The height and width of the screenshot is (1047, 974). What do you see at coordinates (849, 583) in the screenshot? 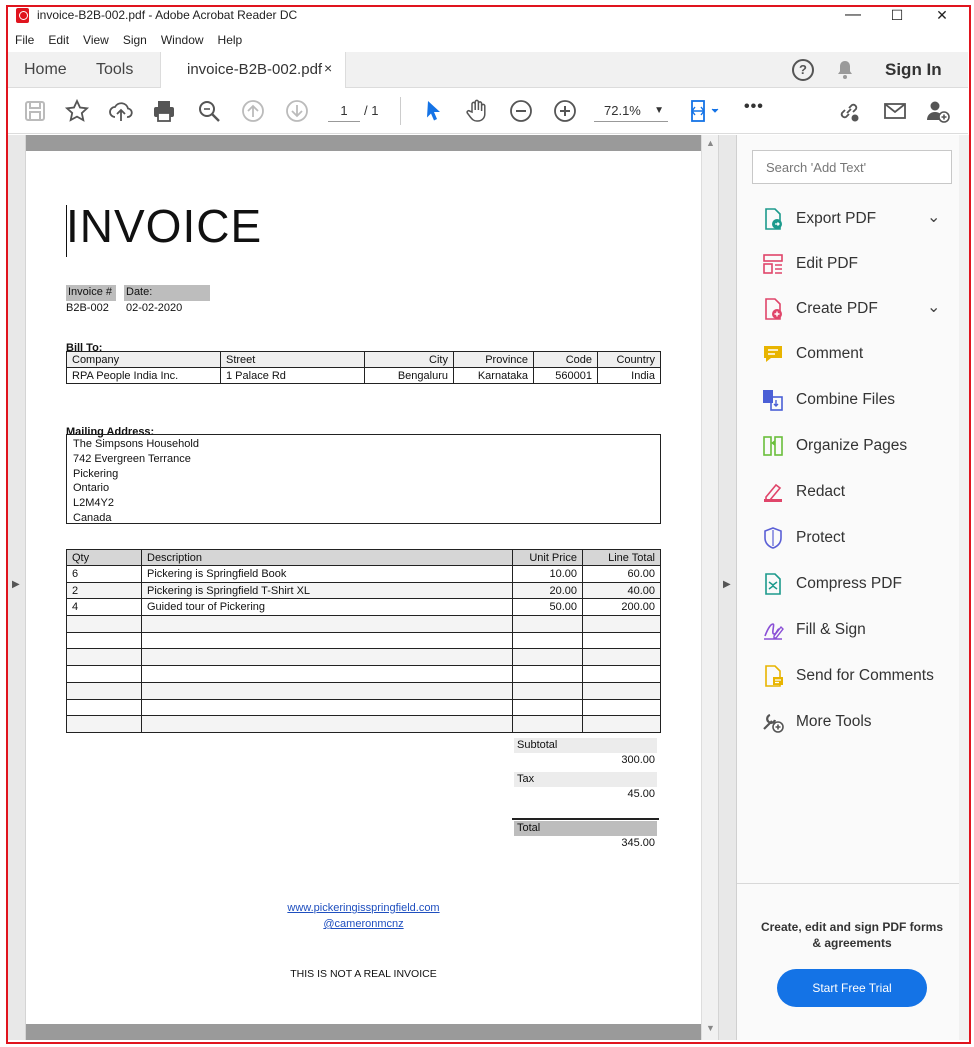
I see `tool-label: Compress PDF` at bounding box center [849, 583].